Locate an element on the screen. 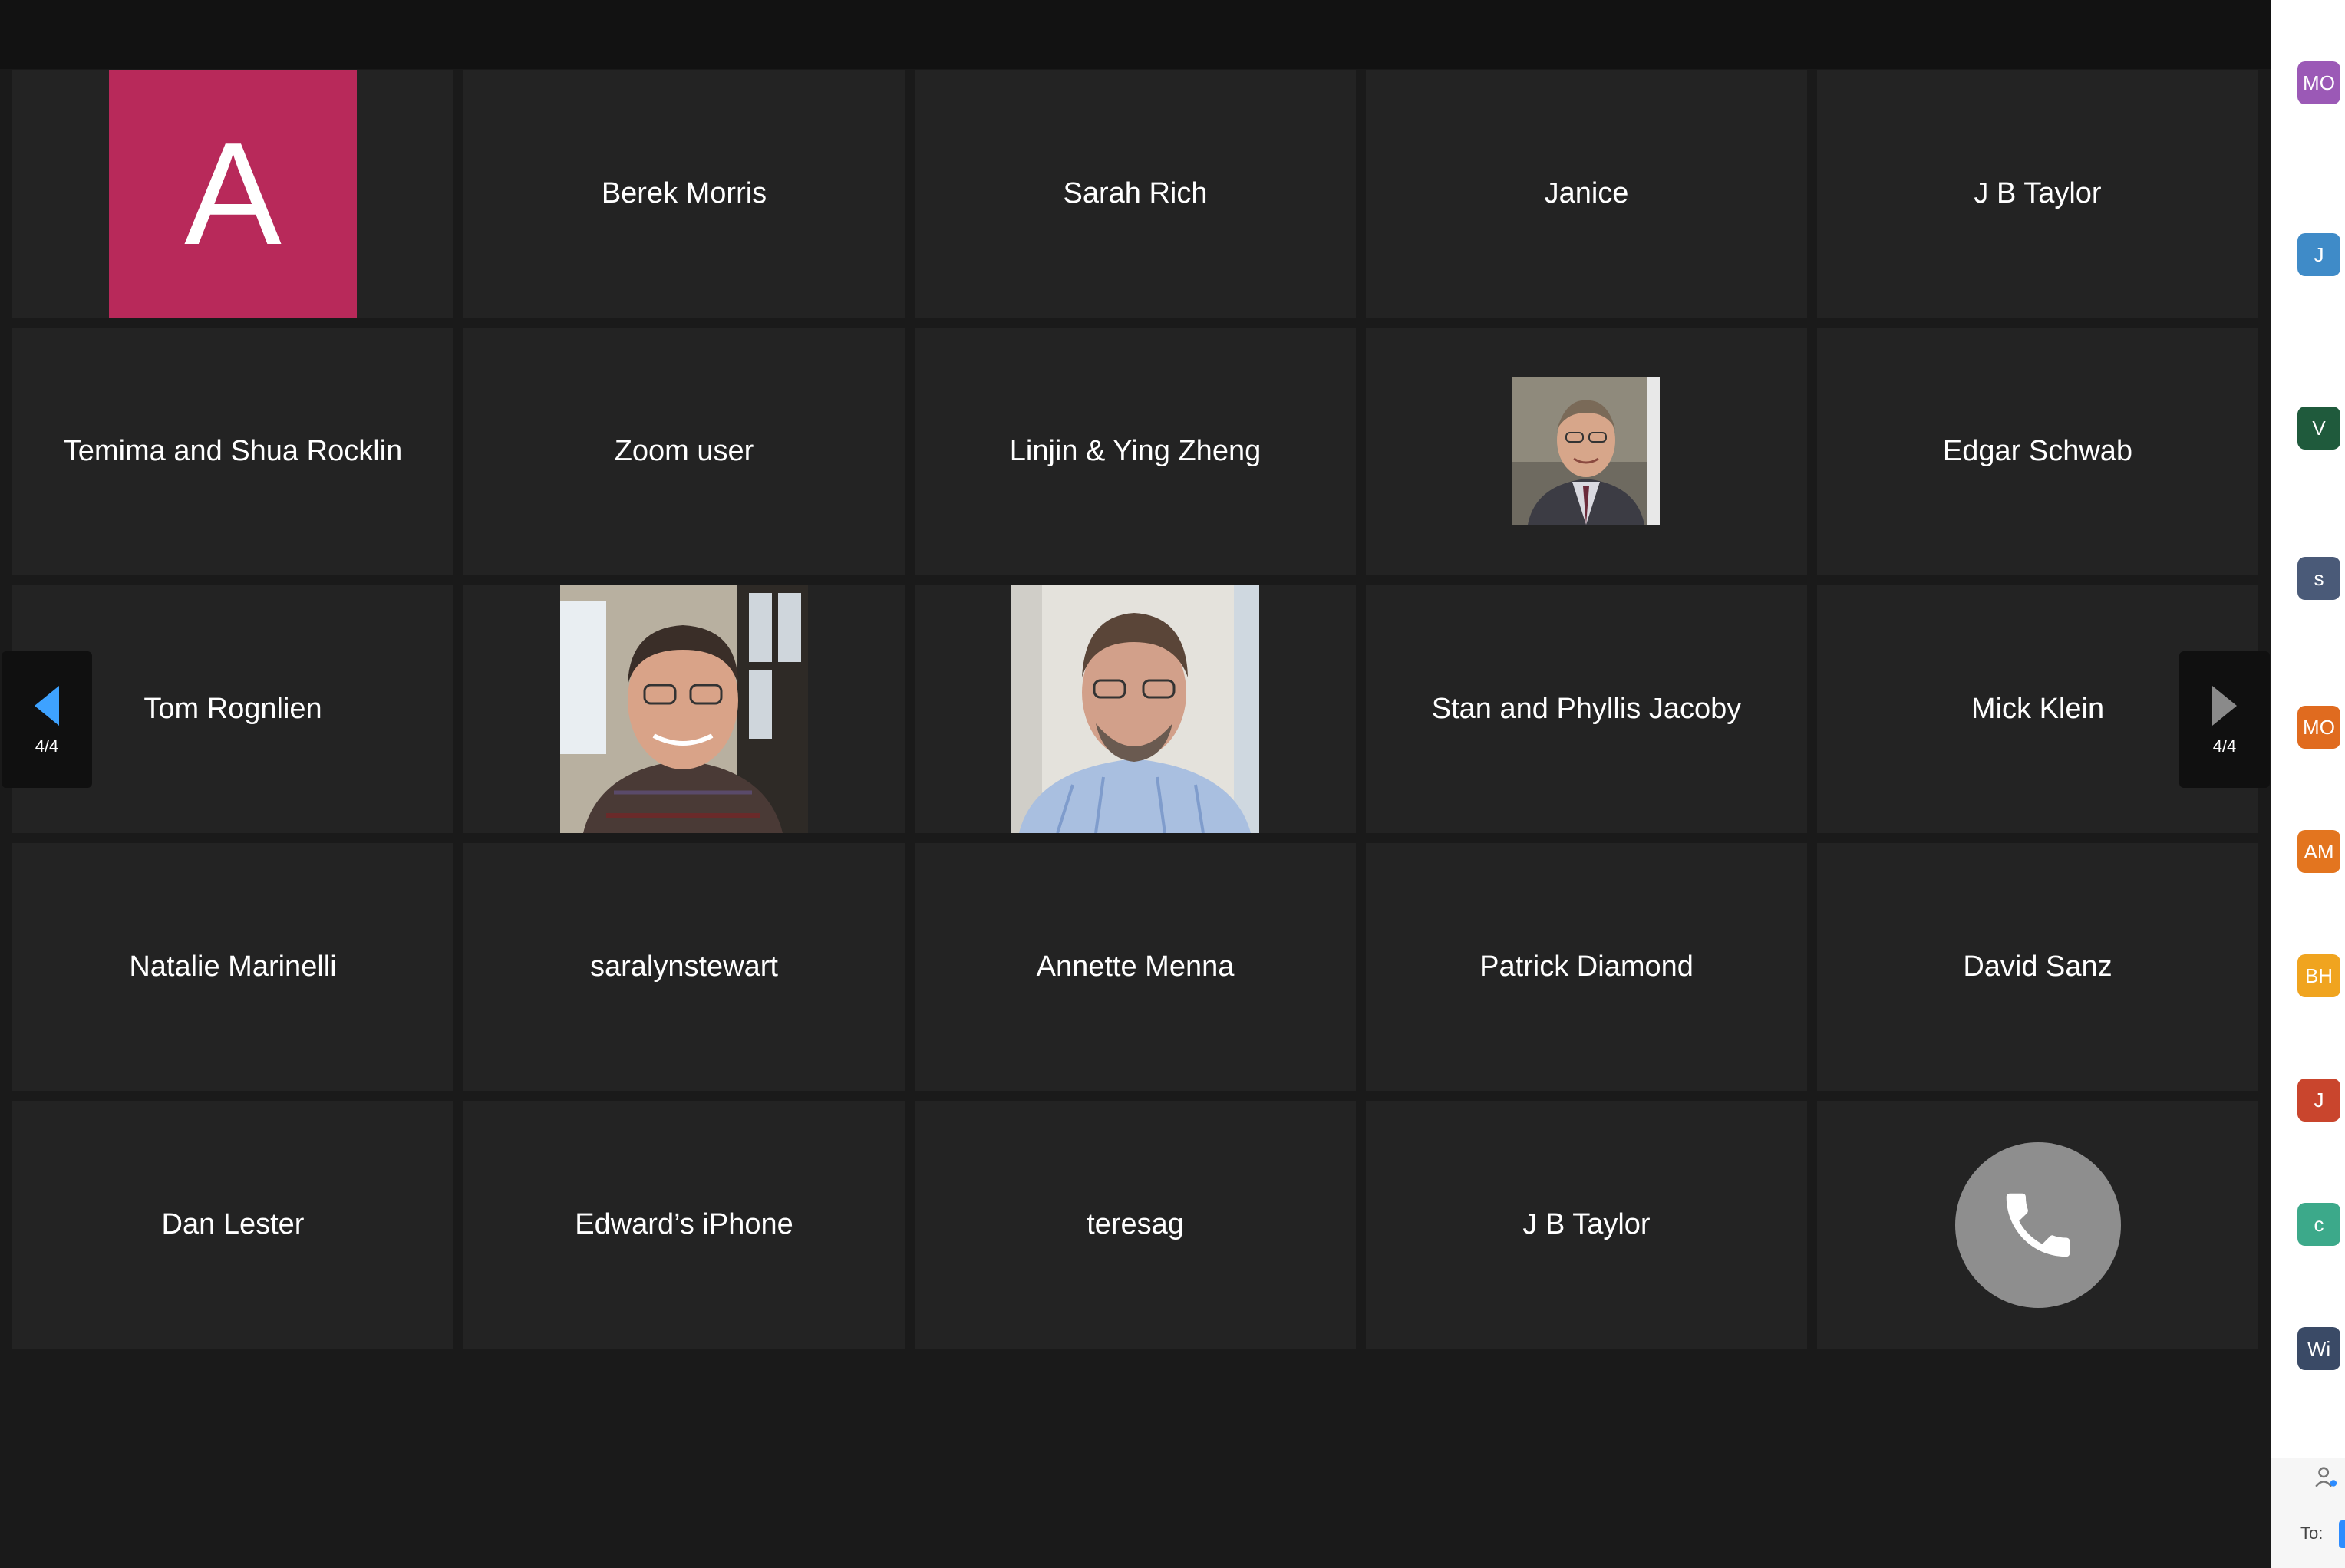 Image resolution: width=2345 pixels, height=1568 pixels. participant-tile: Stan and Phyllis Jacoby is located at coordinates (1586, 709).